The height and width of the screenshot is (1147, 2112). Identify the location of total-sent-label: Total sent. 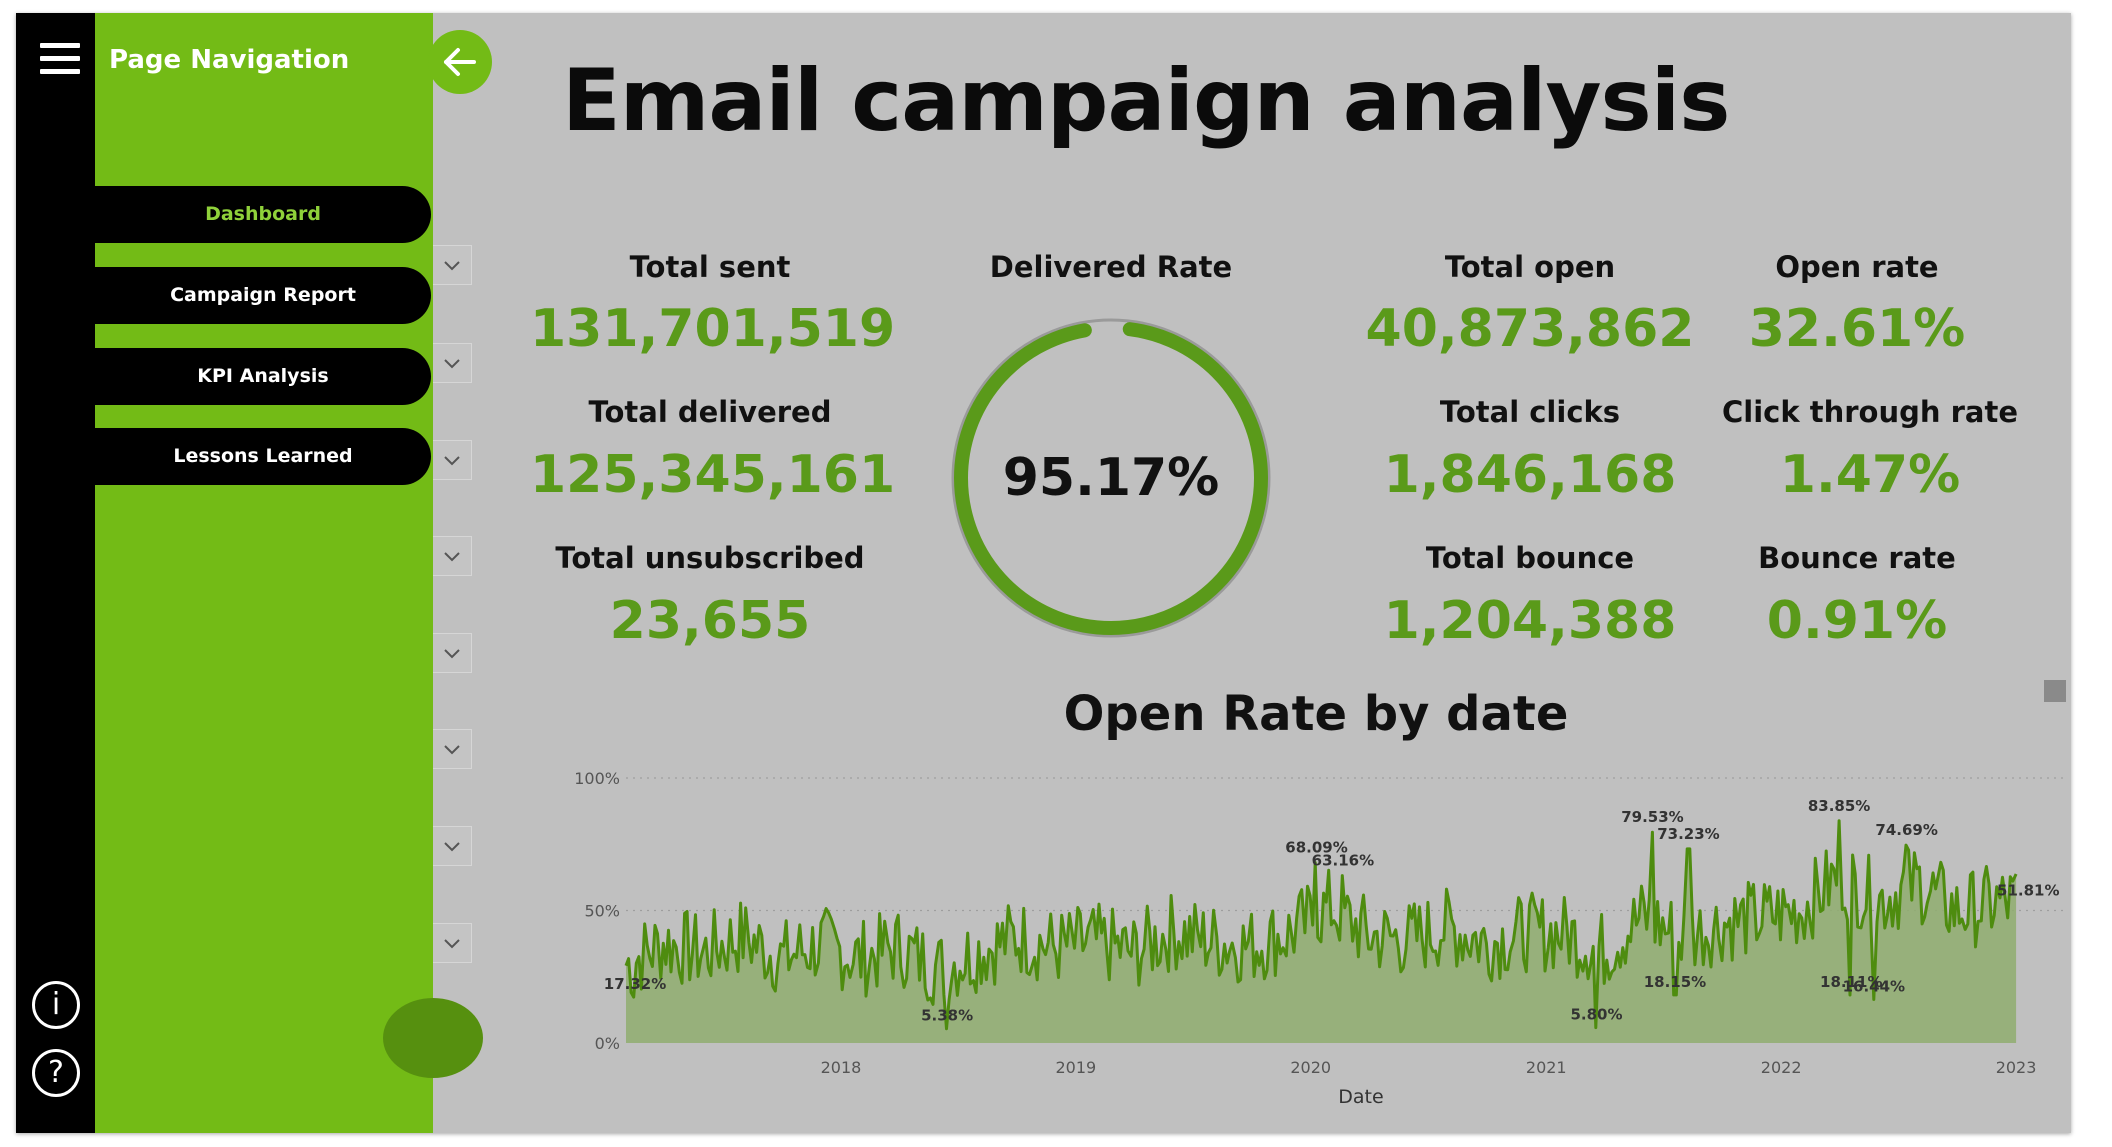
(710, 267).